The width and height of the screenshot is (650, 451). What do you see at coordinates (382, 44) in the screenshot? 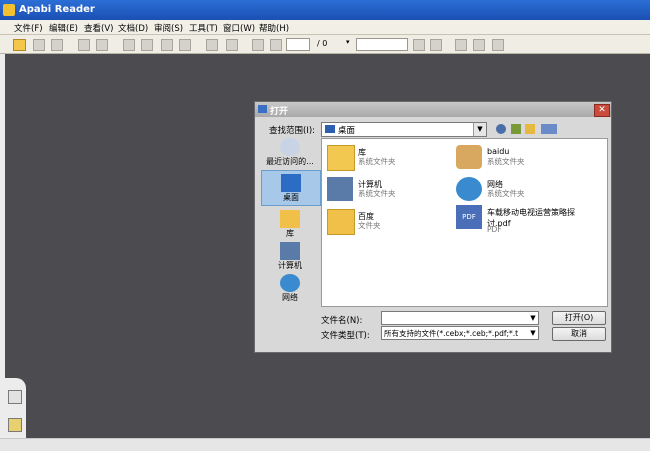
I see `zoom-input` at bounding box center [382, 44].